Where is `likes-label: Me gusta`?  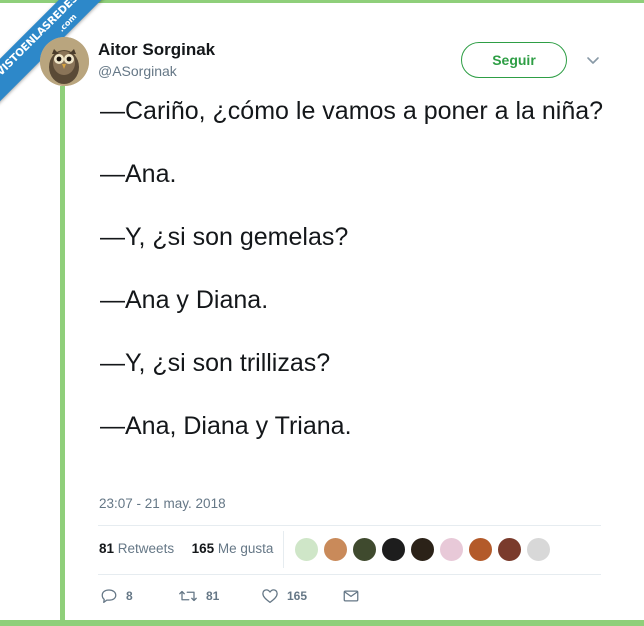 likes-label: Me gusta is located at coordinates (246, 548).